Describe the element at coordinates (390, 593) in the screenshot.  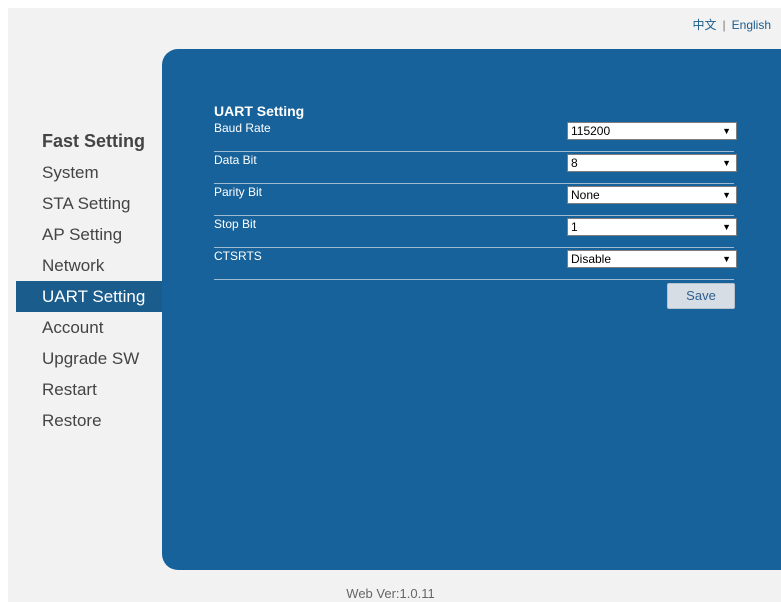
I see `footer-version: Web Ver:1.0.11` at that location.